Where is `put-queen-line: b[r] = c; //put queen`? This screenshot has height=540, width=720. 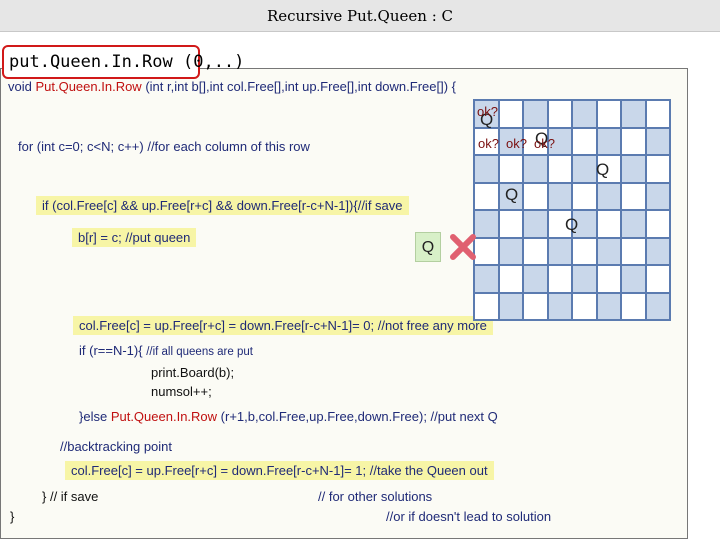 put-queen-line: b[r] = c; //put queen is located at coordinates (134, 237).